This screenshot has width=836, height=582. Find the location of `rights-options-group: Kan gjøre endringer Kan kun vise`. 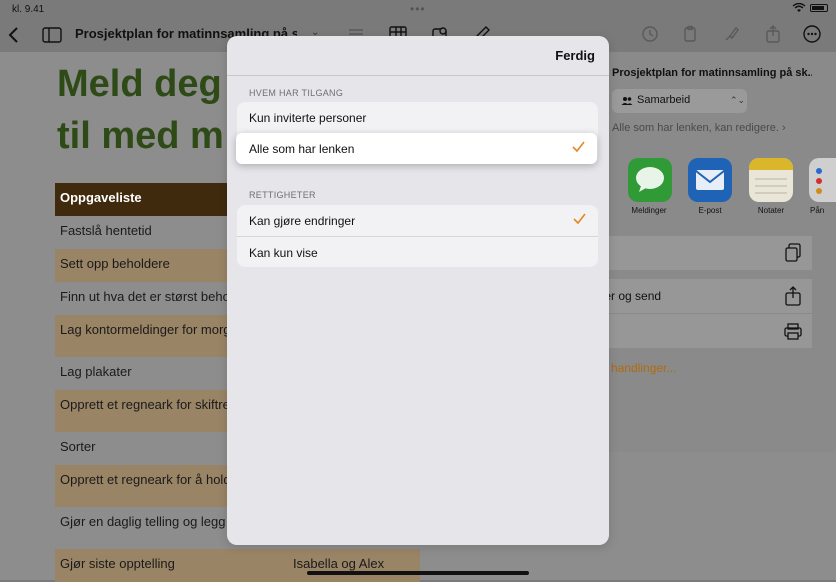

rights-options-group: Kan gjøre endringer Kan kun vise is located at coordinates (417, 236).